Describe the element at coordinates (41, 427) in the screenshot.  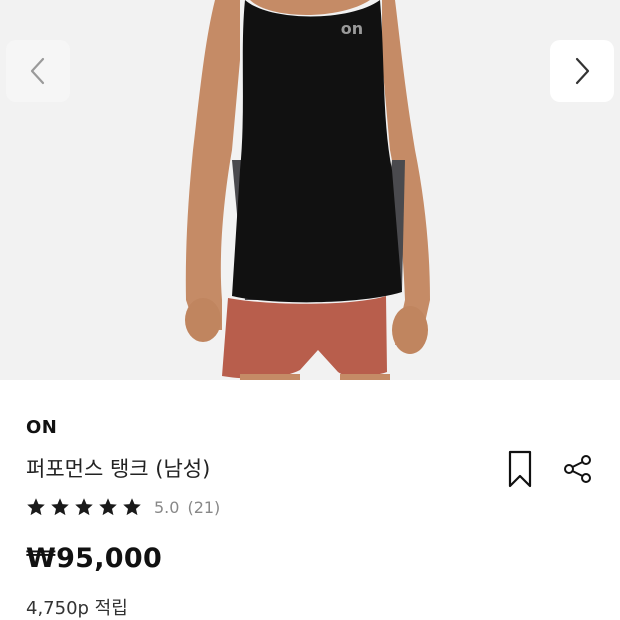
I see `brand-name: ON` at that location.